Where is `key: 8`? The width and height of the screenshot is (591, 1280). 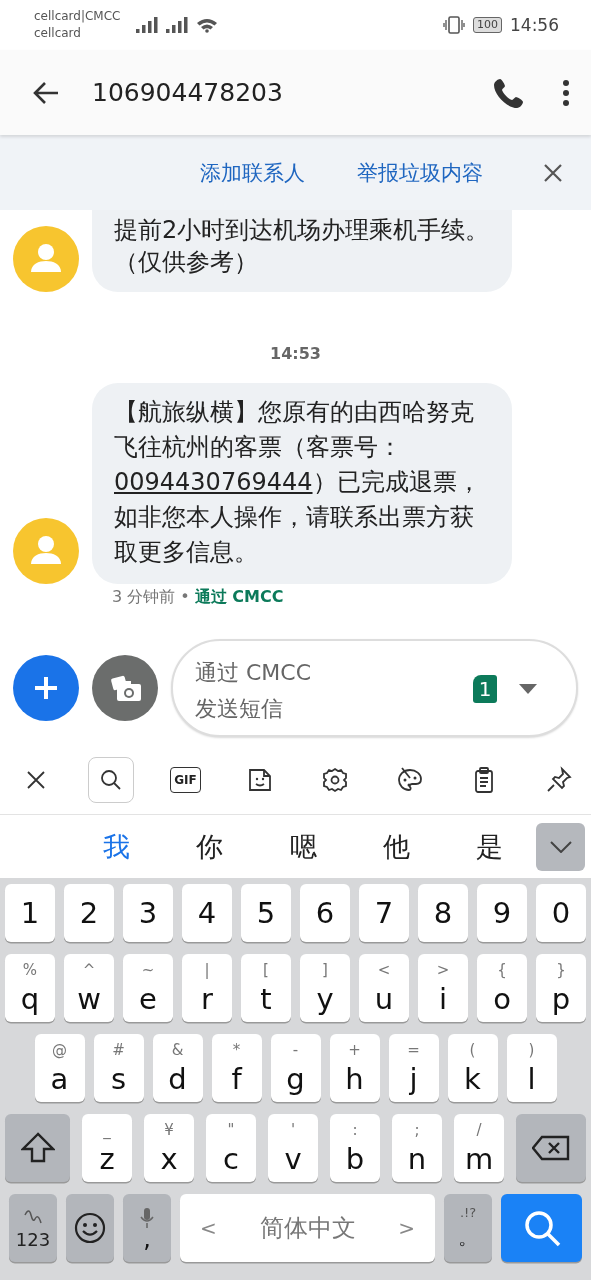
key: 8 is located at coordinates (443, 913).